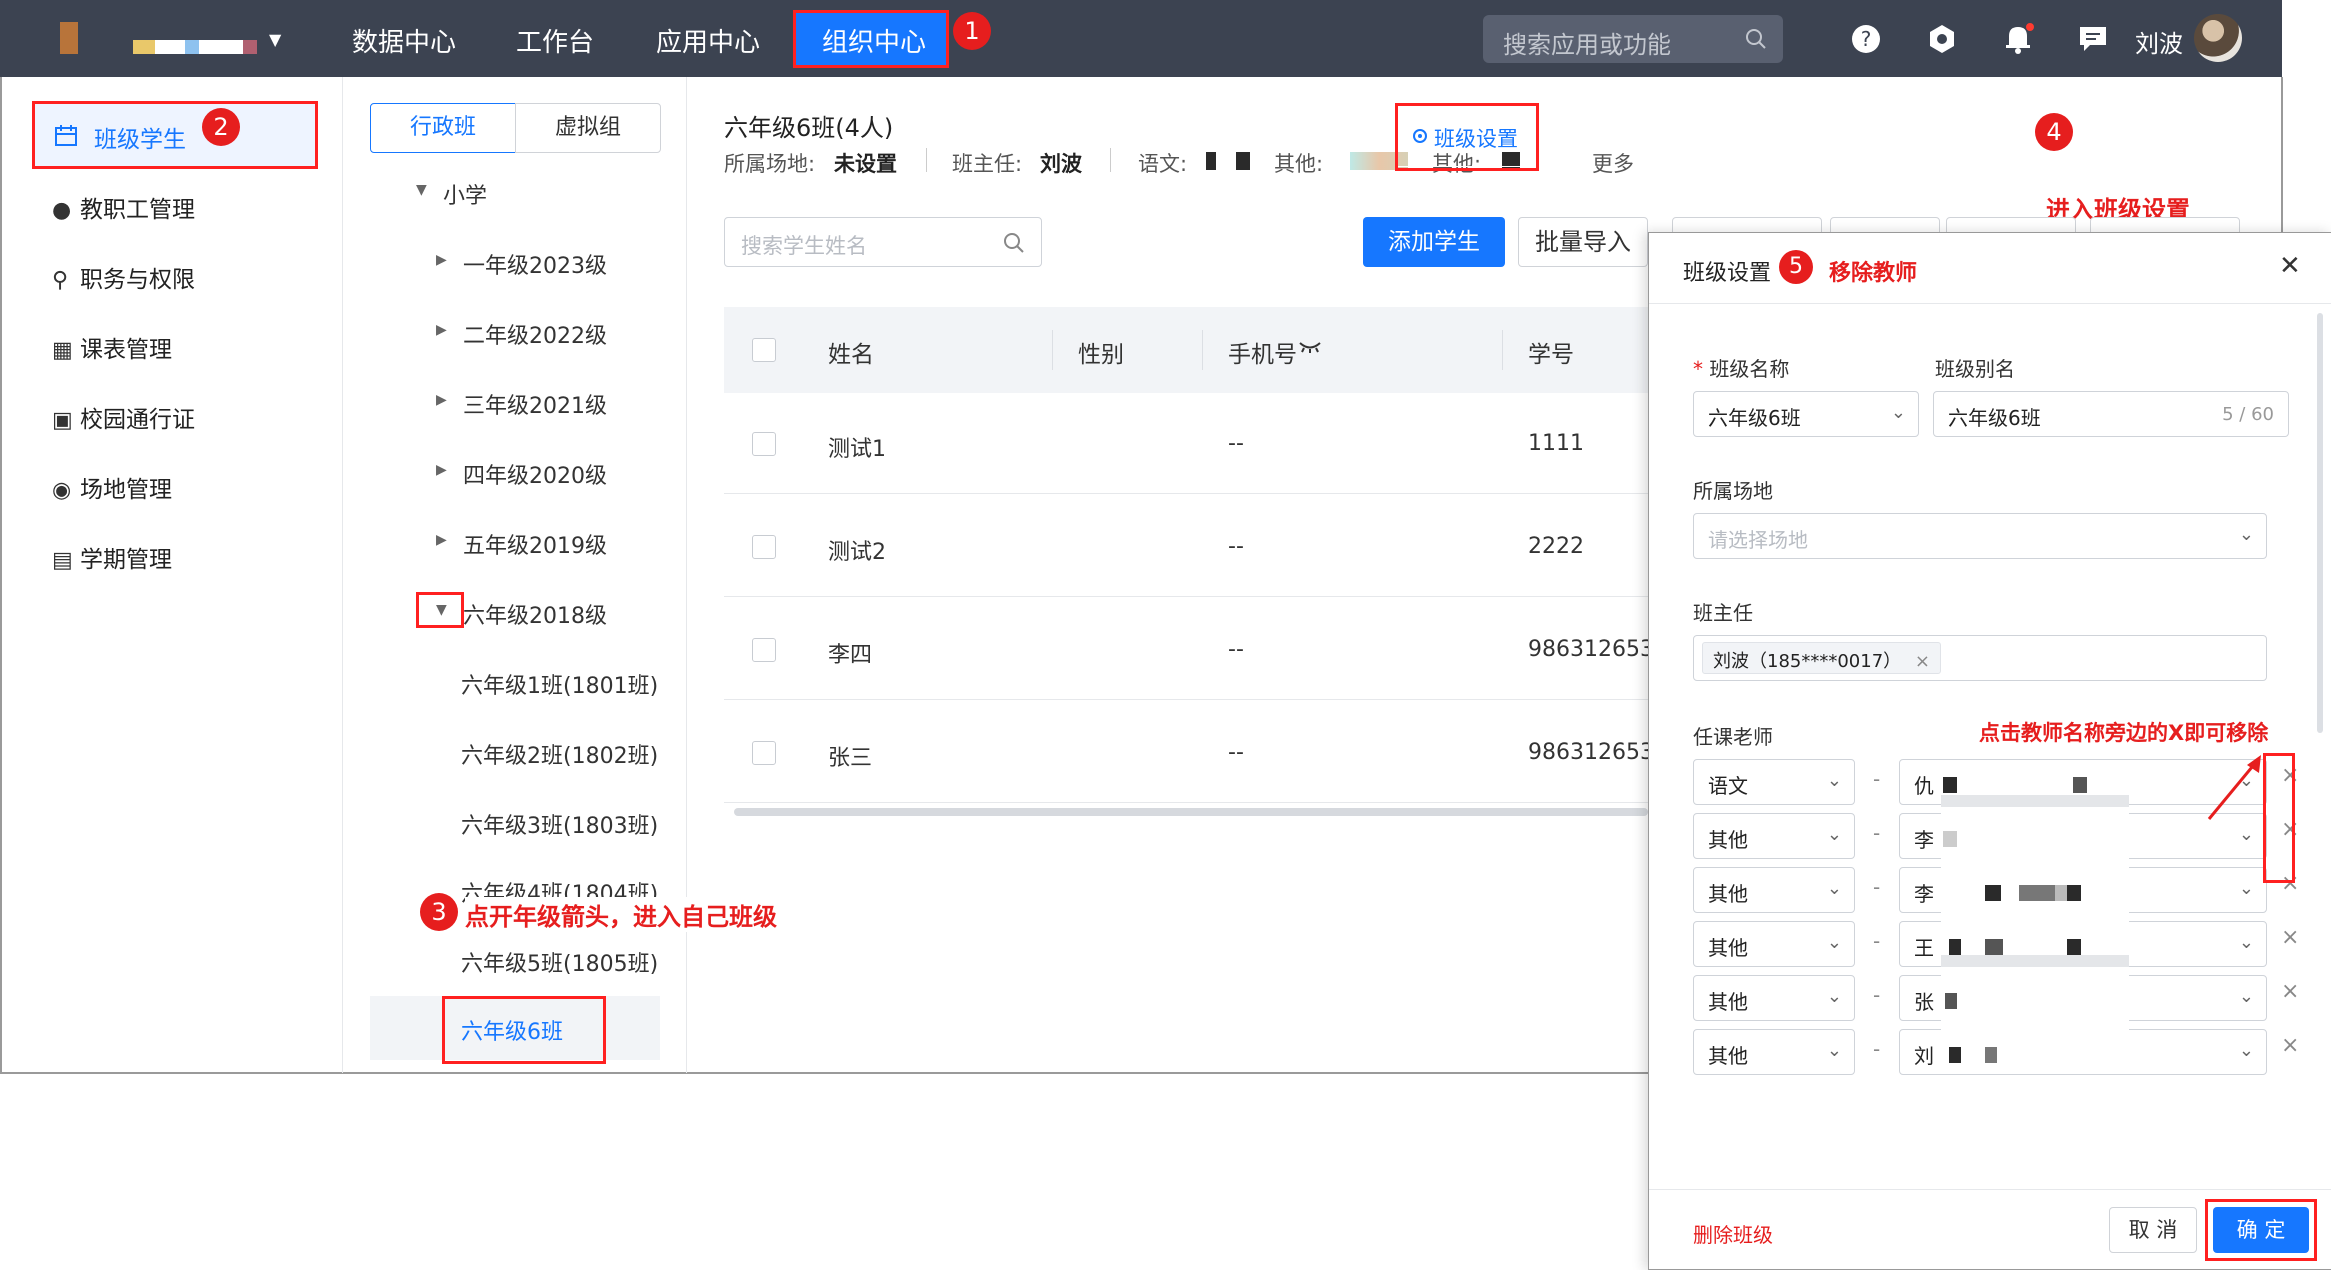 The height and width of the screenshot is (1270, 2331). I want to click on select-all-checkbox, so click(764, 350).